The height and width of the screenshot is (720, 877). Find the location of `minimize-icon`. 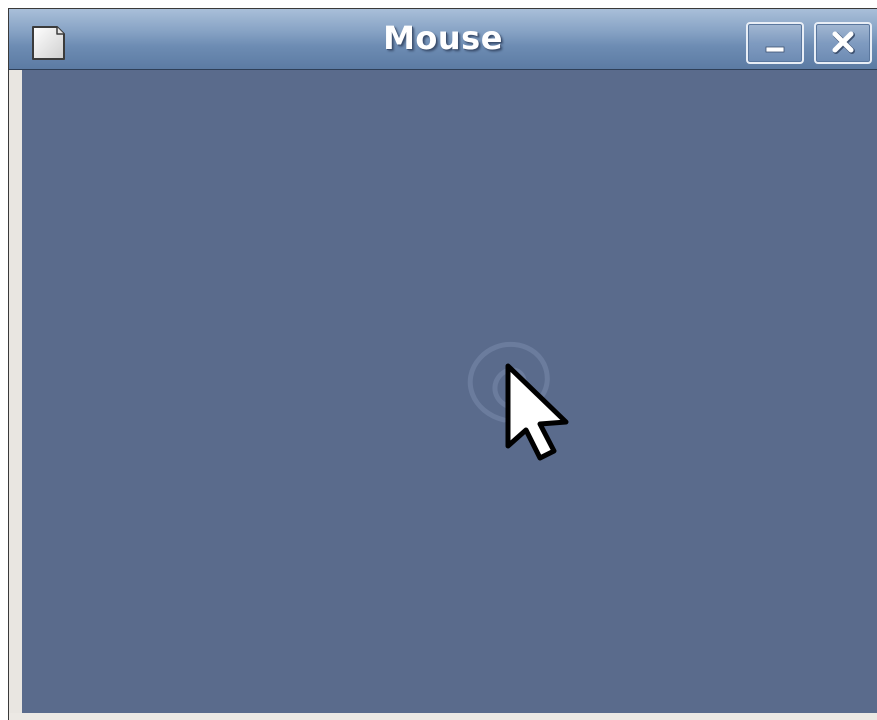

minimize-icon is located at coordinates (775, 49).